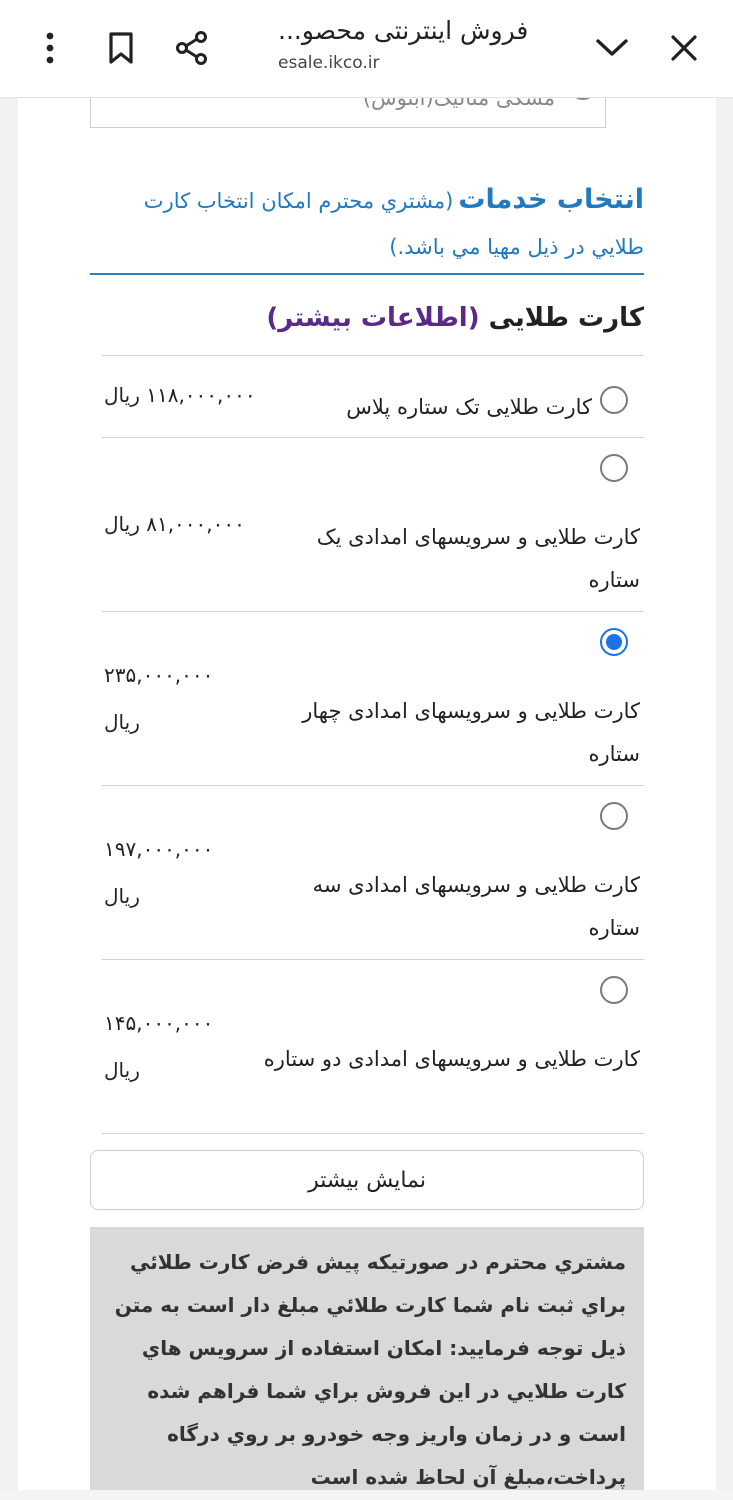 This screenshot has width=733, height=1500. I want to click on color-option-label: مشکی متالیک(ابنوس), so click(458, 104).